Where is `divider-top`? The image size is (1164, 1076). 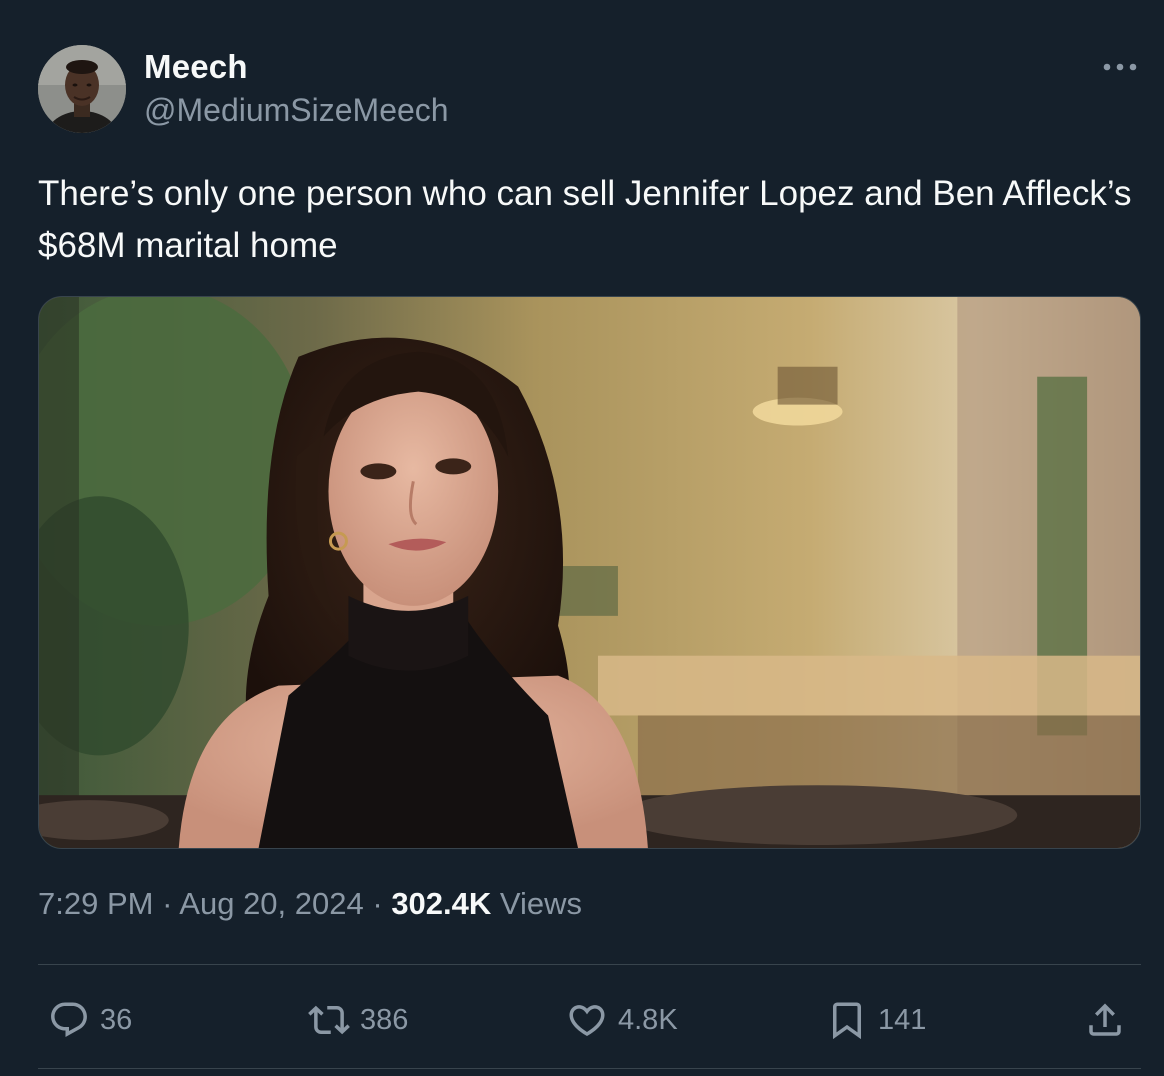
divider-top is located at coordinates (589, 964).